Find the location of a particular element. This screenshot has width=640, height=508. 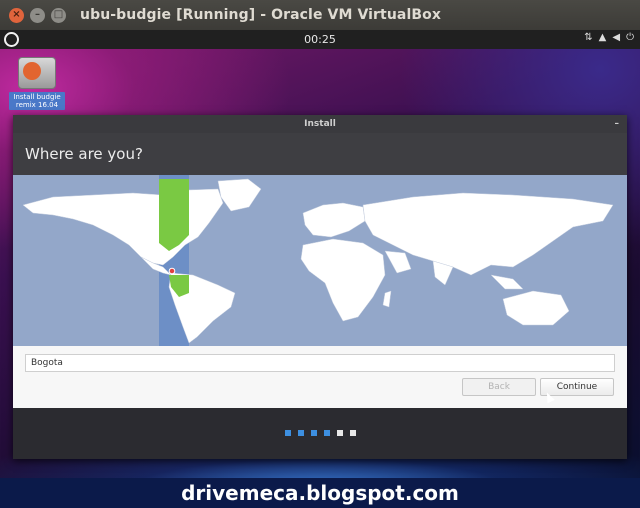

back-button: Back is located at coordinates (499, 387).